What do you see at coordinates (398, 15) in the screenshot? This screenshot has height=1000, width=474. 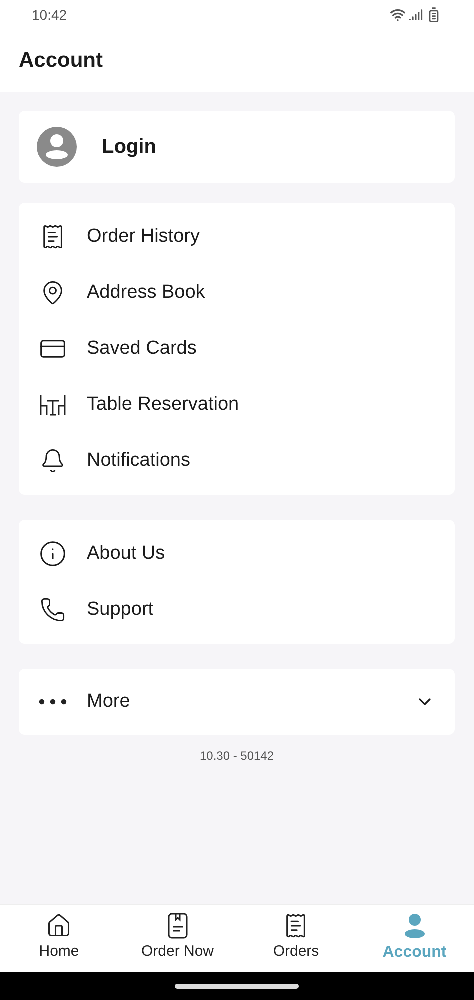 I see `wifi-icon` at bounding box center [398, 15].